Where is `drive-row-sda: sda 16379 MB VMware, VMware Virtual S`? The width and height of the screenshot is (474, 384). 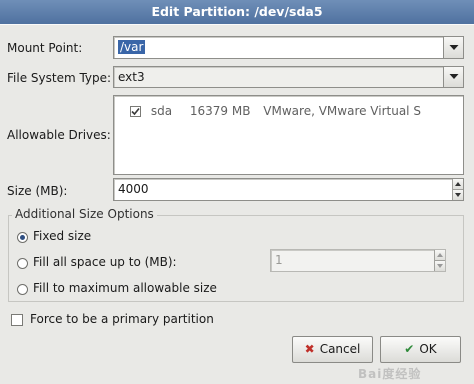 drive-row-sda: sda 16379 MB VMware, VMware Virtual S is located at coordinates (275, 111).